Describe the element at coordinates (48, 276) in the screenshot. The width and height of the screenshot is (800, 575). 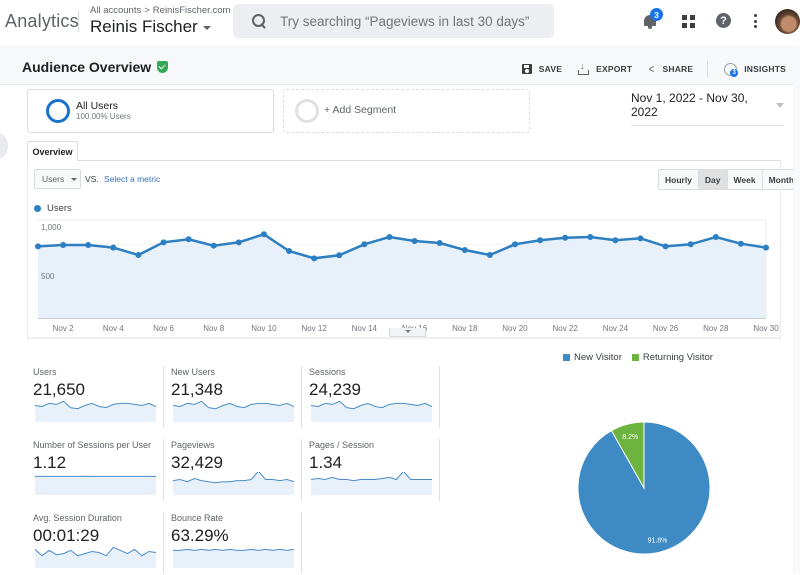
I see `y-tick-label: 500` at that location.